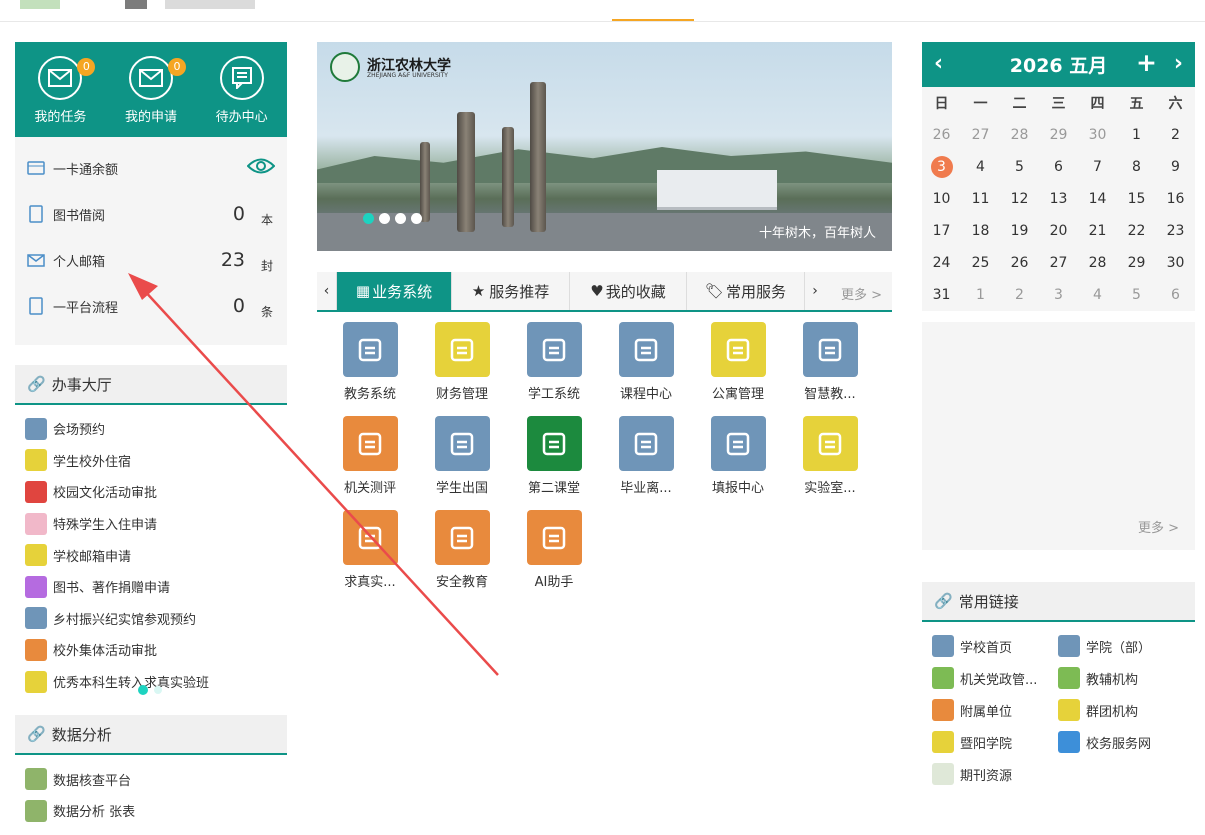 The image size is (1205, 835). What do you see at coordinates (815, 291) in the screenshot?
I see `tabs-next-button: ›` at bounding box center [815, 291].